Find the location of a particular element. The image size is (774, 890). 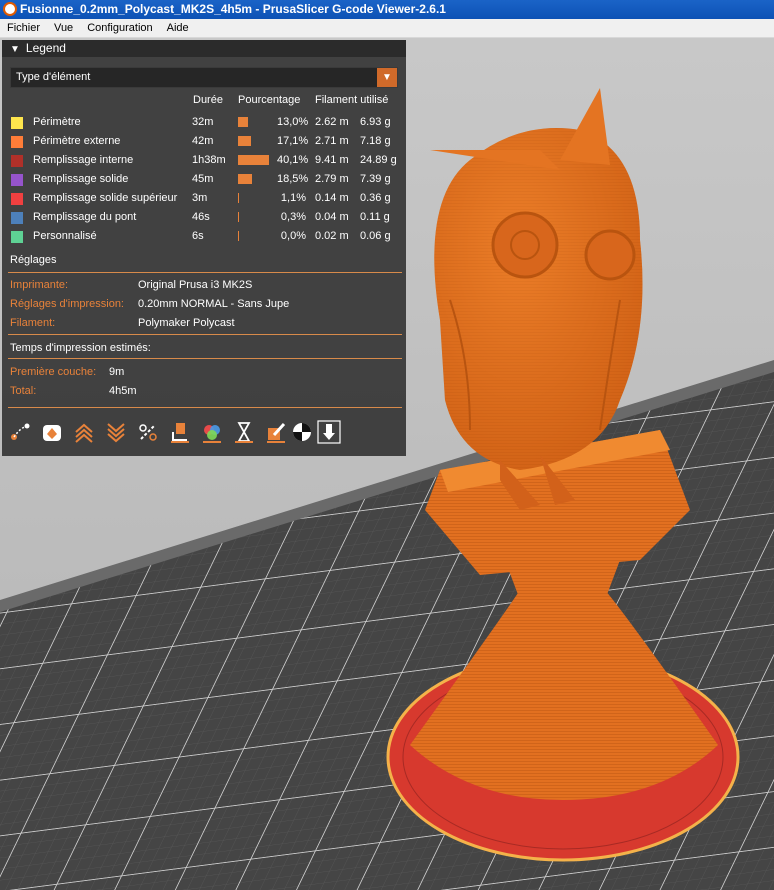

feature-weight: 0.11 g is located at coordinates (375, 217).